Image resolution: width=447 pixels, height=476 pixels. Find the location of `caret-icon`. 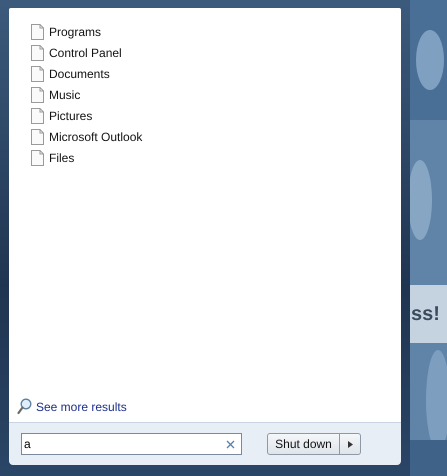

caret-icon is located at coordinates (350, 444).